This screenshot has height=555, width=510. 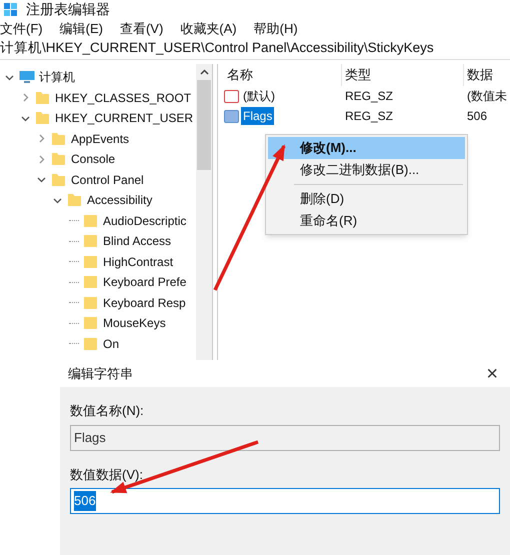 What do you see at coordinates (68, 9) in the screenshot?
I see `window-title: 注册表编辑器` at bounding box center [68, 9].